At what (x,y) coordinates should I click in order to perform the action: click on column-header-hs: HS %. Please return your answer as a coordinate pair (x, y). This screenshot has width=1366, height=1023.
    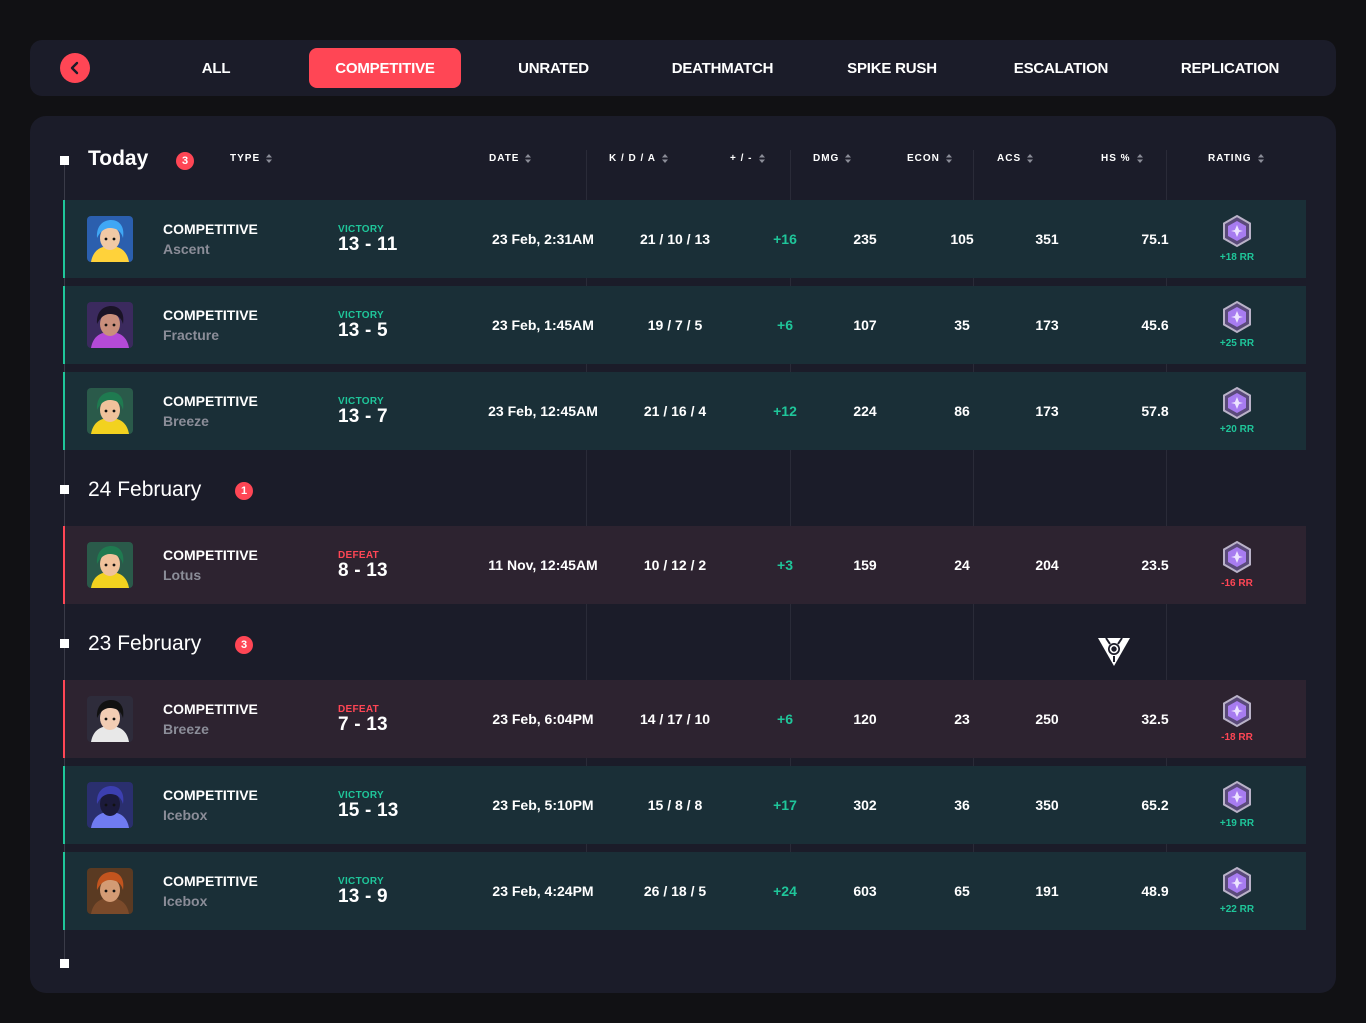
    Looking at the image, I should click on (1122, 158).